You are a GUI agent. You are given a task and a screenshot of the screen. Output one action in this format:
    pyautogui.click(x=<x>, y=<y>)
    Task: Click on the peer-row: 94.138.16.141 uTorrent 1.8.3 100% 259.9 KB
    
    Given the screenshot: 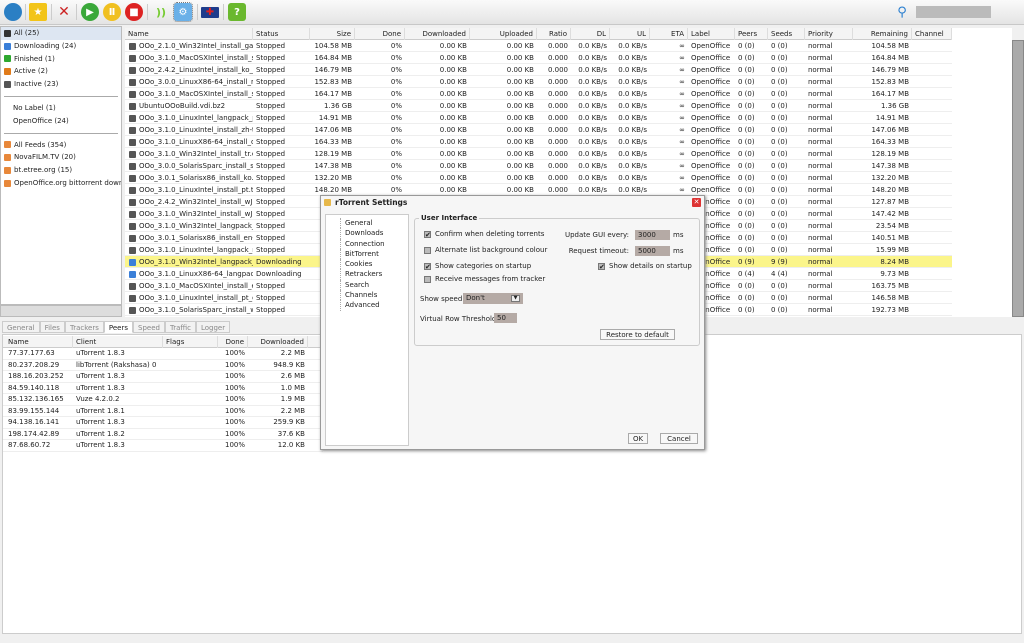 What is the action you would take?
    pyautogui.click(x=163, y=423)
    